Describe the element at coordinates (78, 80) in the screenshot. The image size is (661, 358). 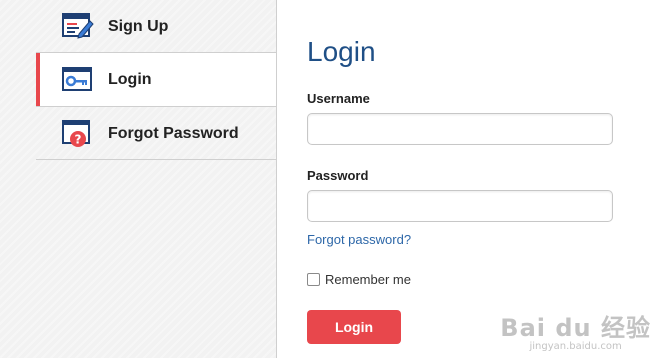
I see `key-icon` at that location.